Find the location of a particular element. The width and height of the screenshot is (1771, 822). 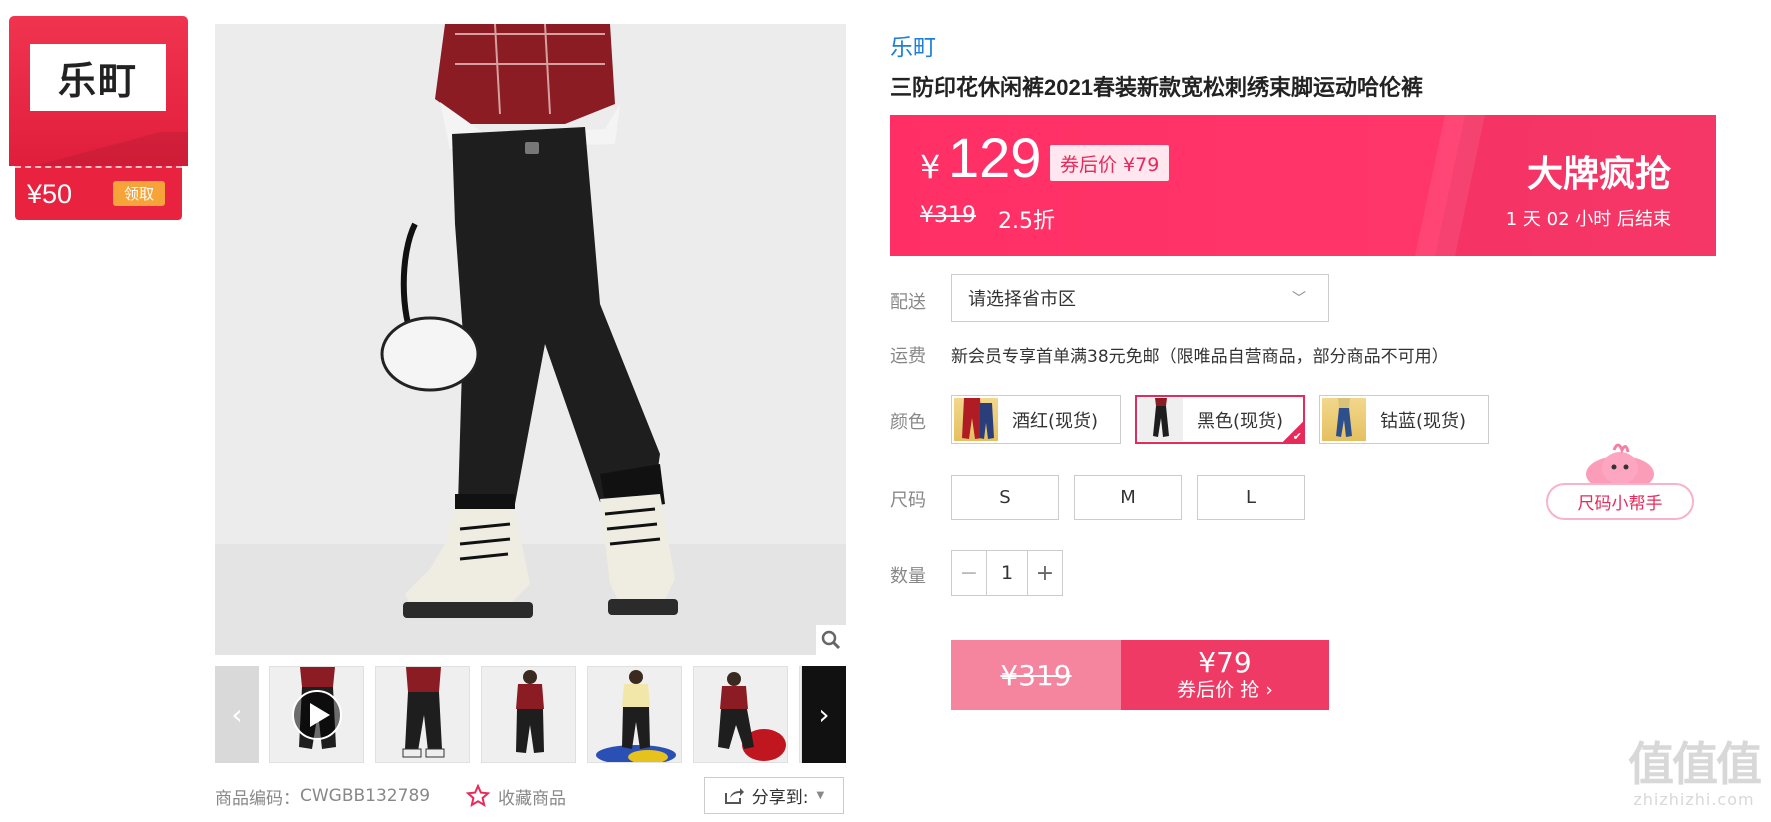

buy-button: ¥319 ¥79 券后价 抢 › is located at coordinates (1140, 675).